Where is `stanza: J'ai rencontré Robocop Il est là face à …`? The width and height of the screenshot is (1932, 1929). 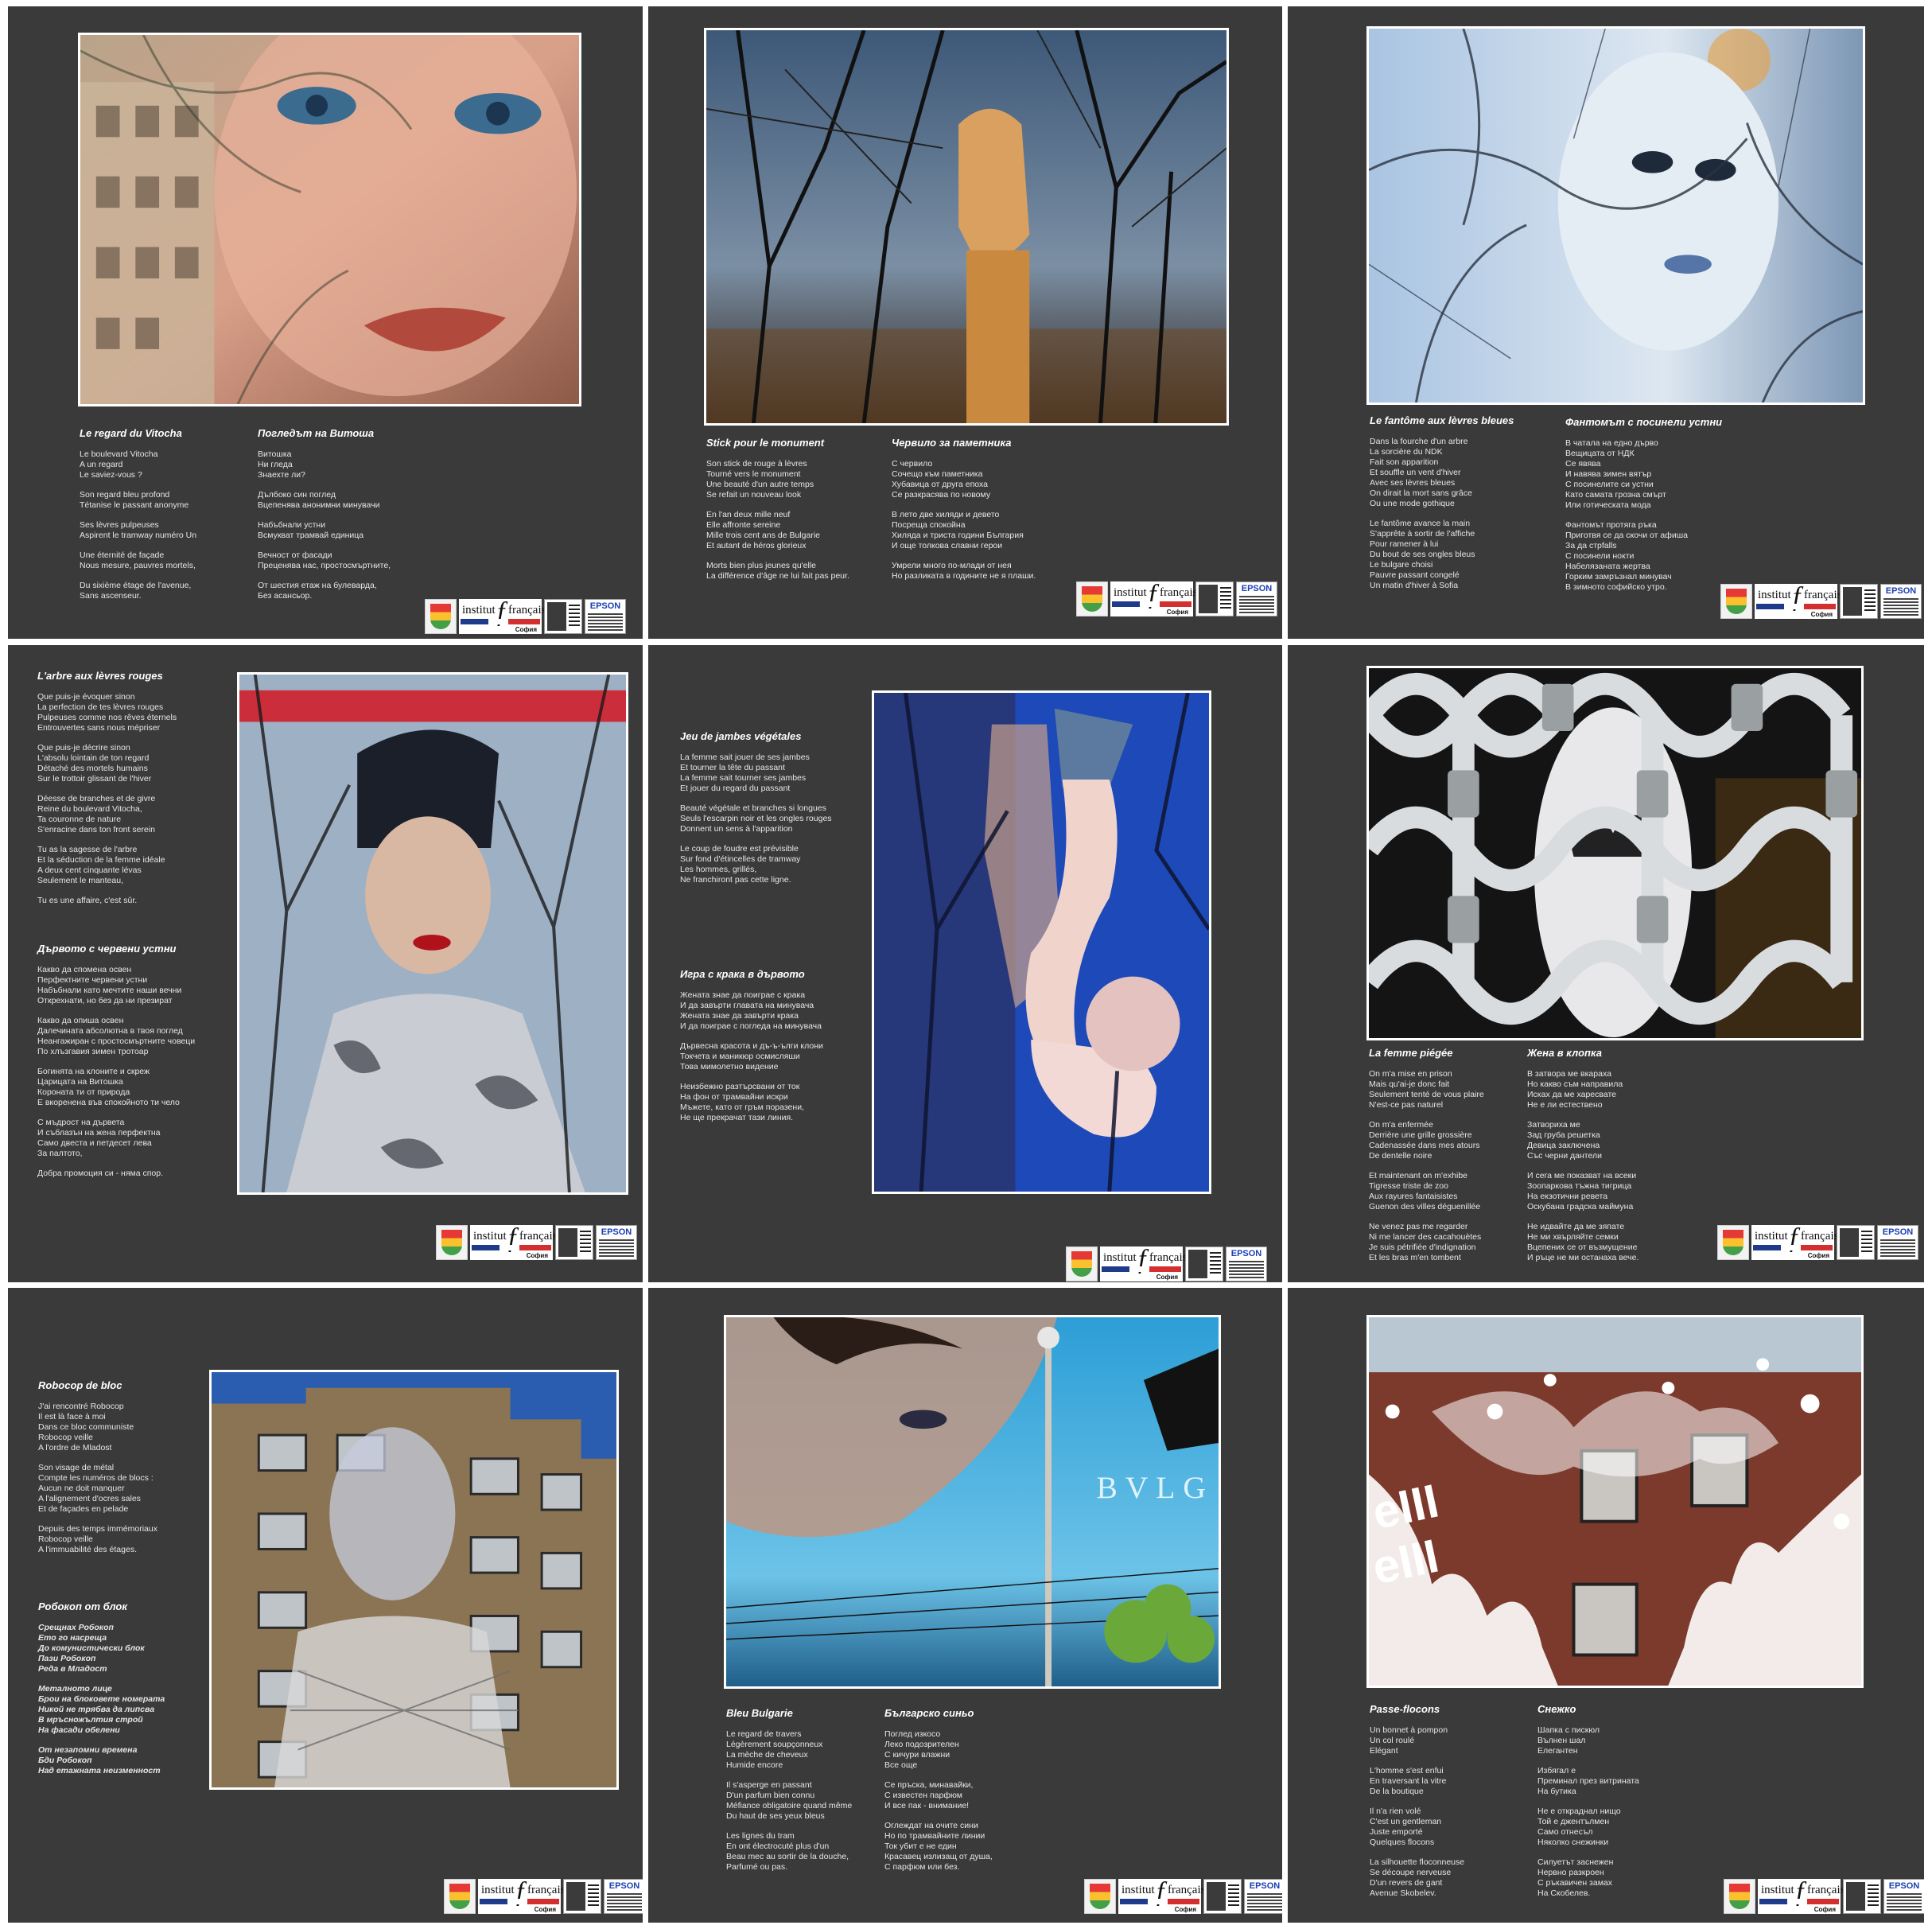 stanza: J'ai rencontré Robocop Il est là face à … is located at coordinates (86, 1427).